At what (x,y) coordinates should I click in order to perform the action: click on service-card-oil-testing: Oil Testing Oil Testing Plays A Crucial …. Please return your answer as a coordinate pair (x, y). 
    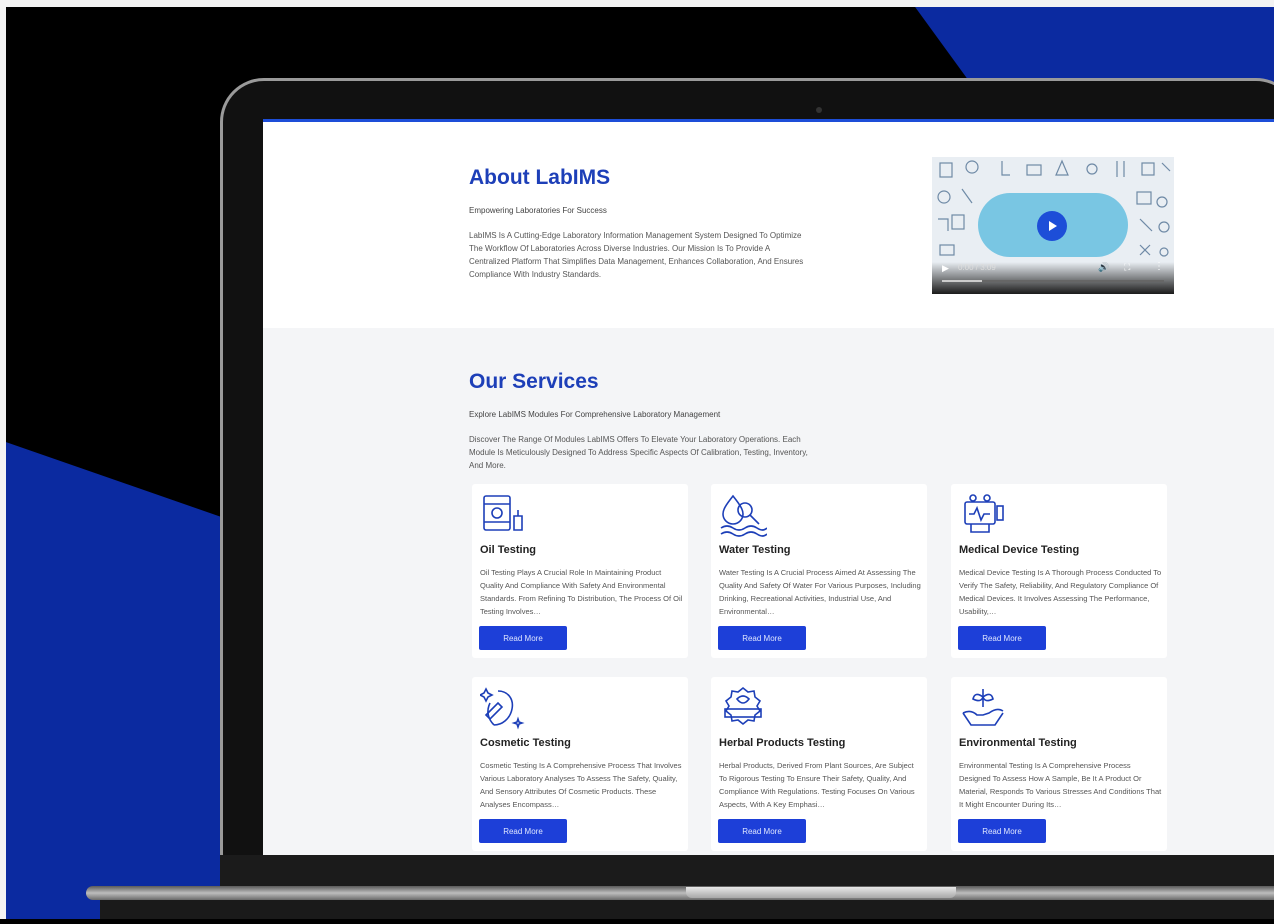
    Looking at the image, I should click on (580, 571).